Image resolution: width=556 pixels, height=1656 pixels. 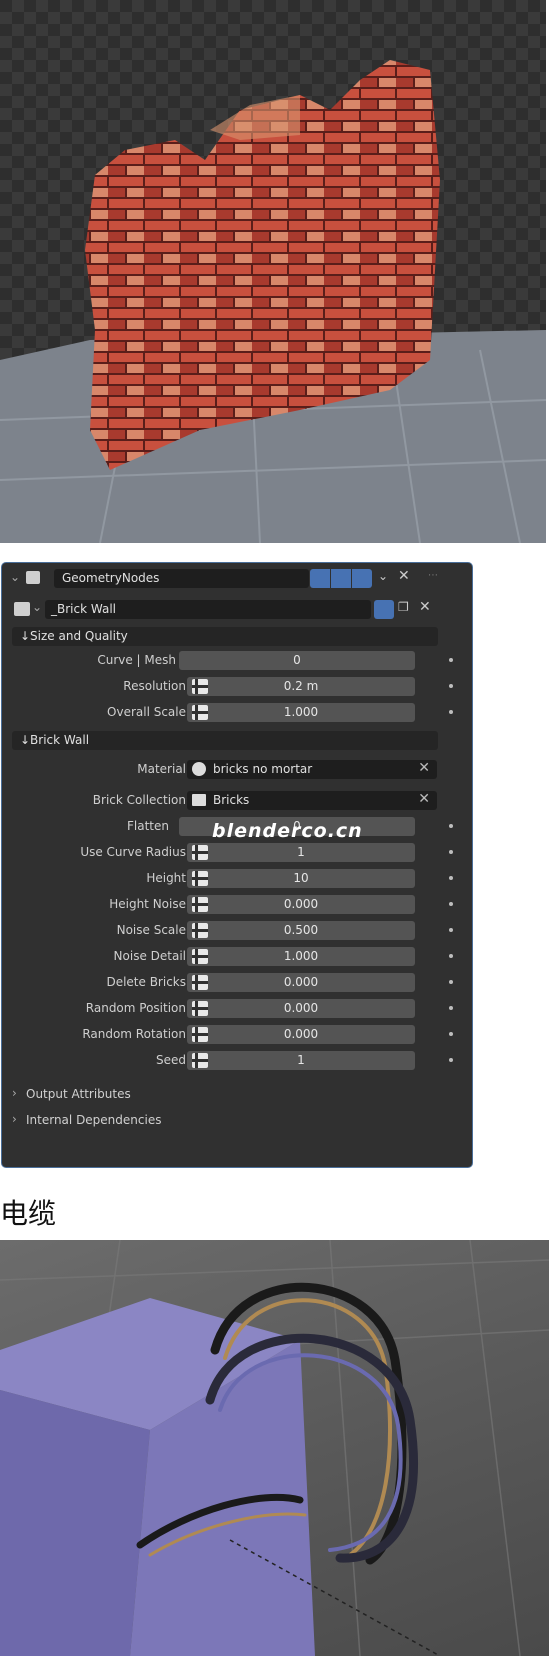 I want to click on dropdown-chevron-icon: ⌄, so click(x=383, y=576).